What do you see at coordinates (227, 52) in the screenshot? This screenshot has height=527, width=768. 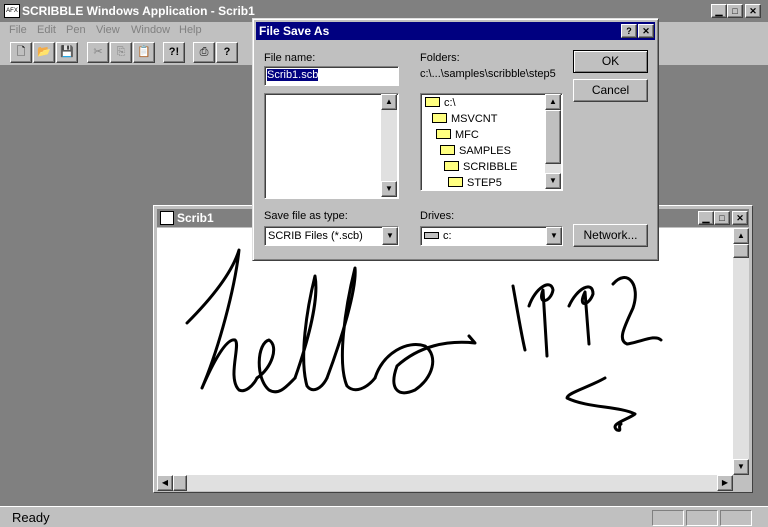 I see `about-help-icon: ?` at bounding box center [227, 52].